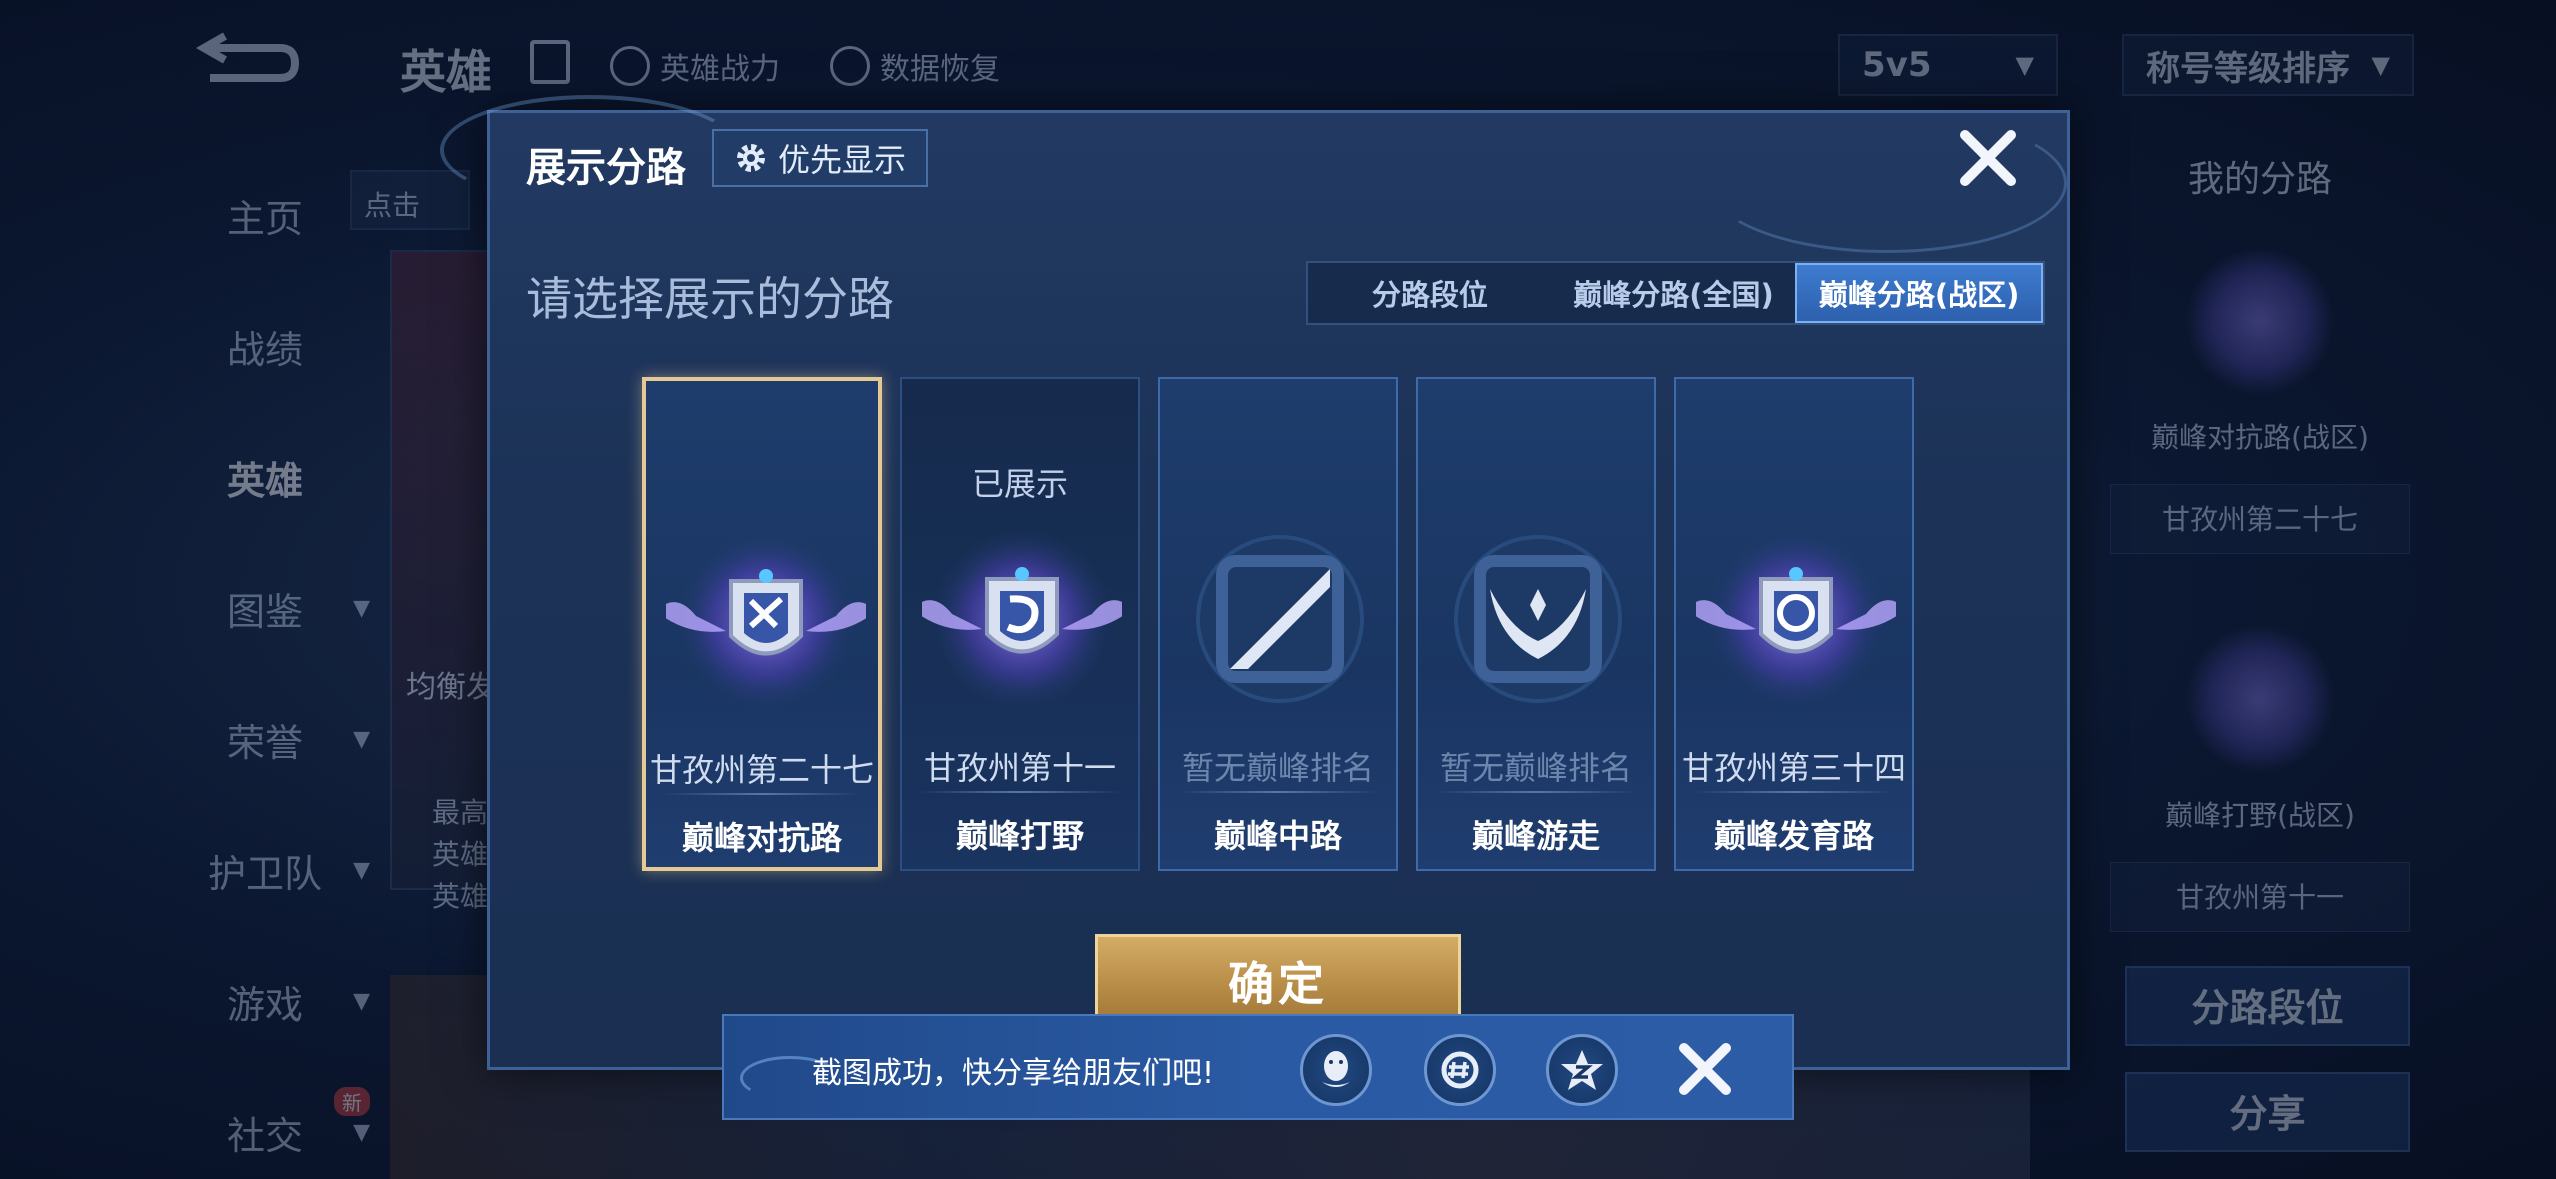 The image size is (2556, 1179). I want to click on my-lanes-panel: 我的分路 巅峰对抗路(战区) 甘孜州第二十七 巅峰打野(战区) 甘孜州第十一, so click(2260, 541).